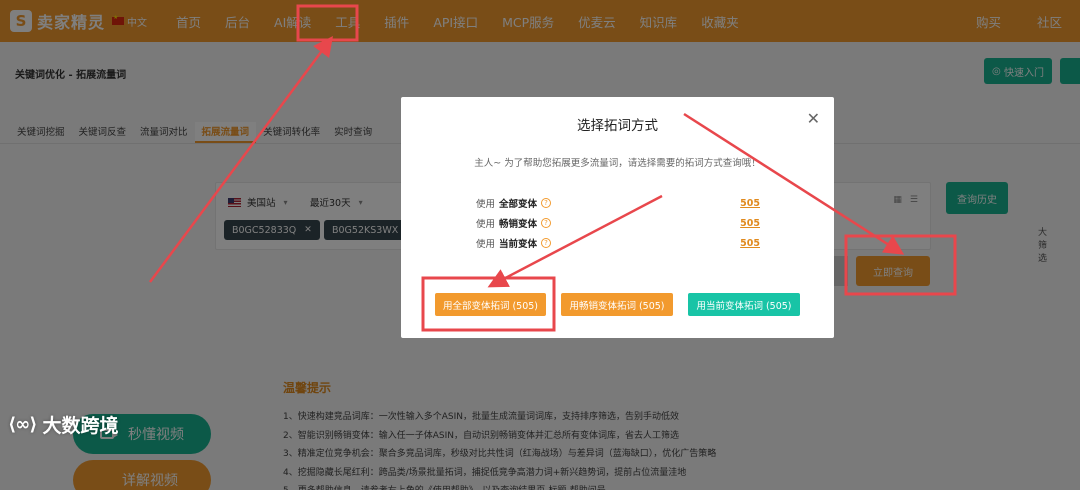 This screenshot has height=490, width=1080. Describe the element at coordinates (618, 223) in the screenshot. I see `option-bestseller-variants: 使用 畅销变体 ? 505` at that location.